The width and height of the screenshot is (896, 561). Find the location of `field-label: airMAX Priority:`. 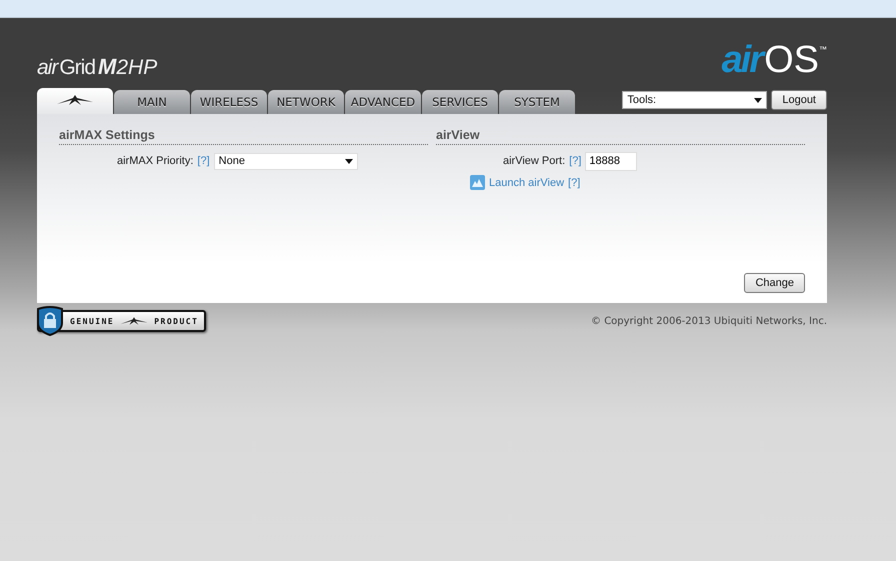

field-label: airMAX Priority: is located at coordinates (155, 161).